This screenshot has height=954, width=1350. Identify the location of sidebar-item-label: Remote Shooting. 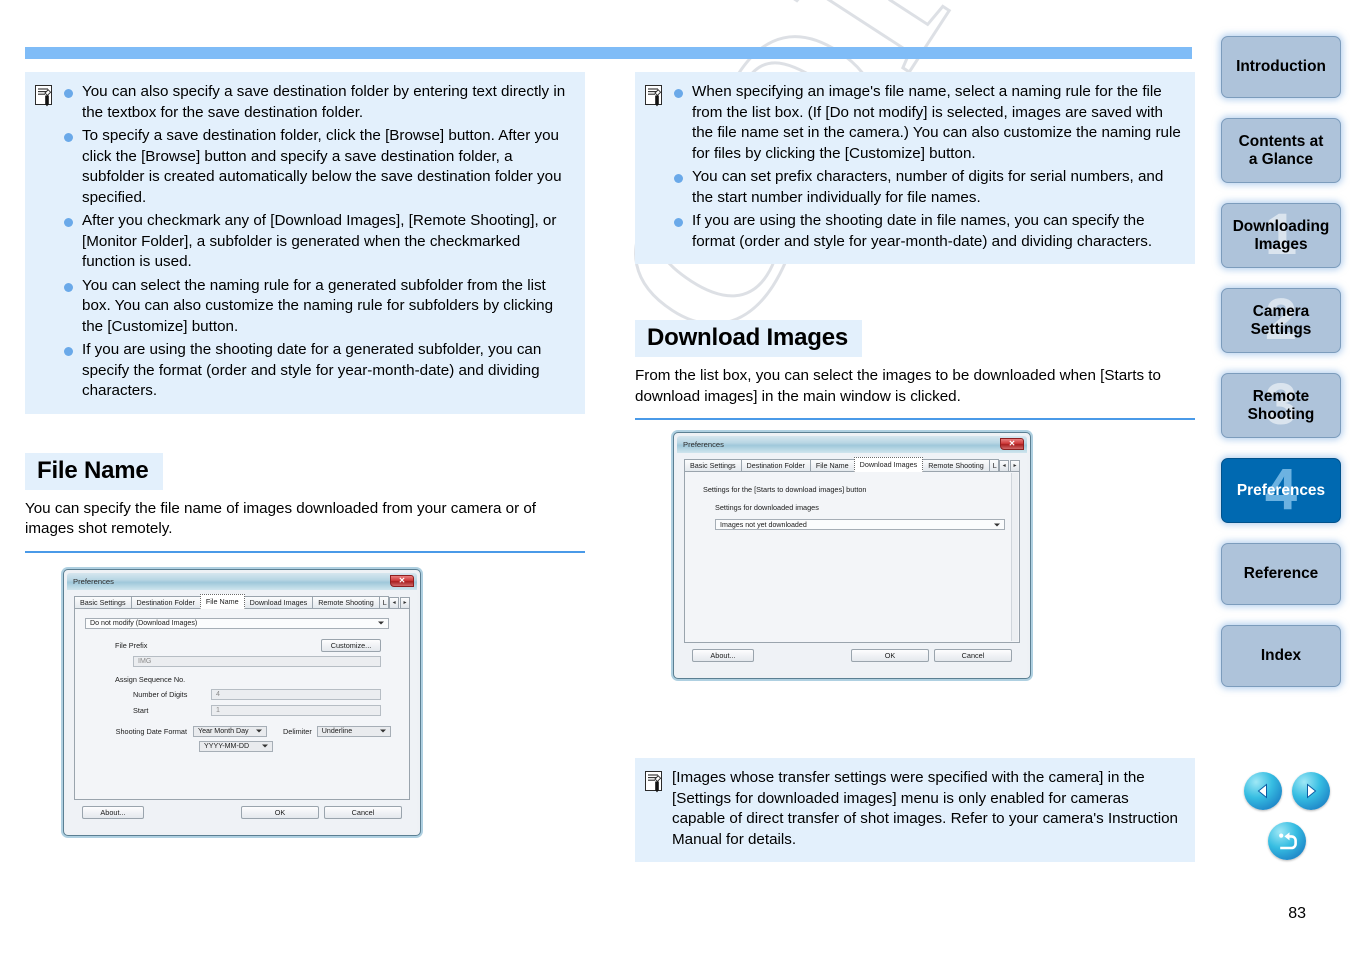
(1281, 405).